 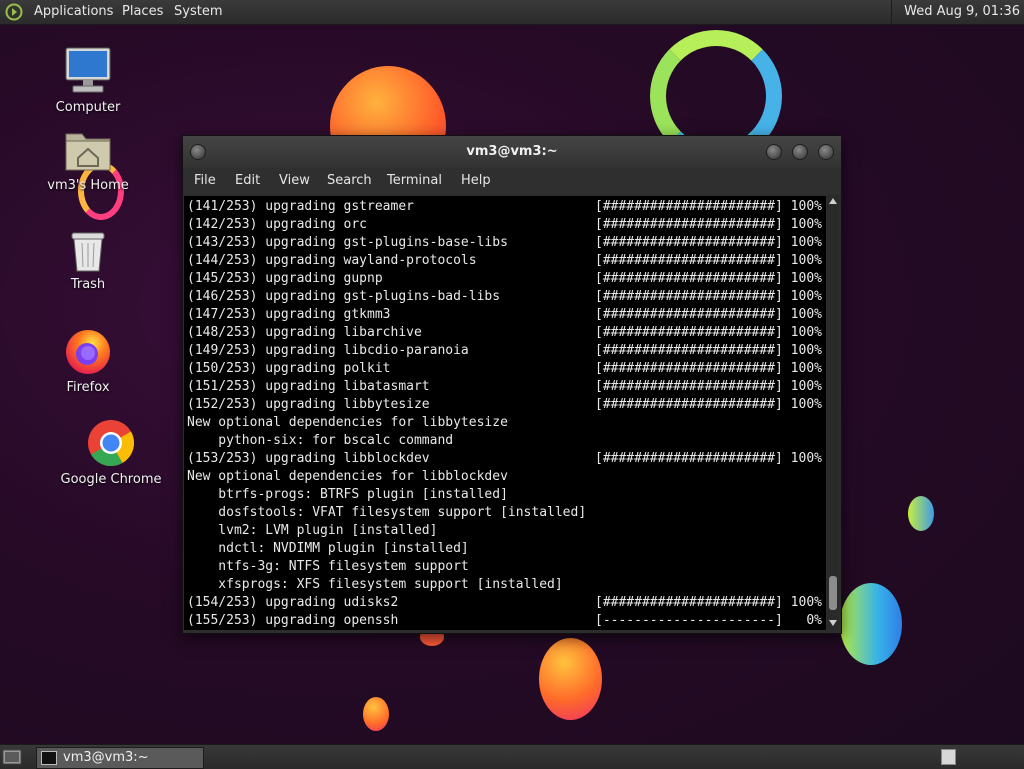 I want to click on menu-terminal: Terminal, so click(x=414, y=181).